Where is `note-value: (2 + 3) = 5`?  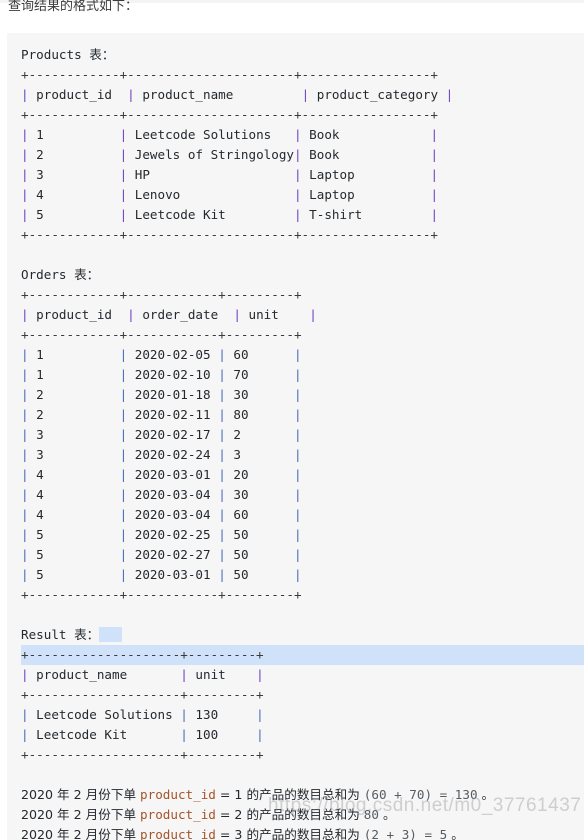 note-value: (2 + 3) = 5 is located at coordinates (405, 833).